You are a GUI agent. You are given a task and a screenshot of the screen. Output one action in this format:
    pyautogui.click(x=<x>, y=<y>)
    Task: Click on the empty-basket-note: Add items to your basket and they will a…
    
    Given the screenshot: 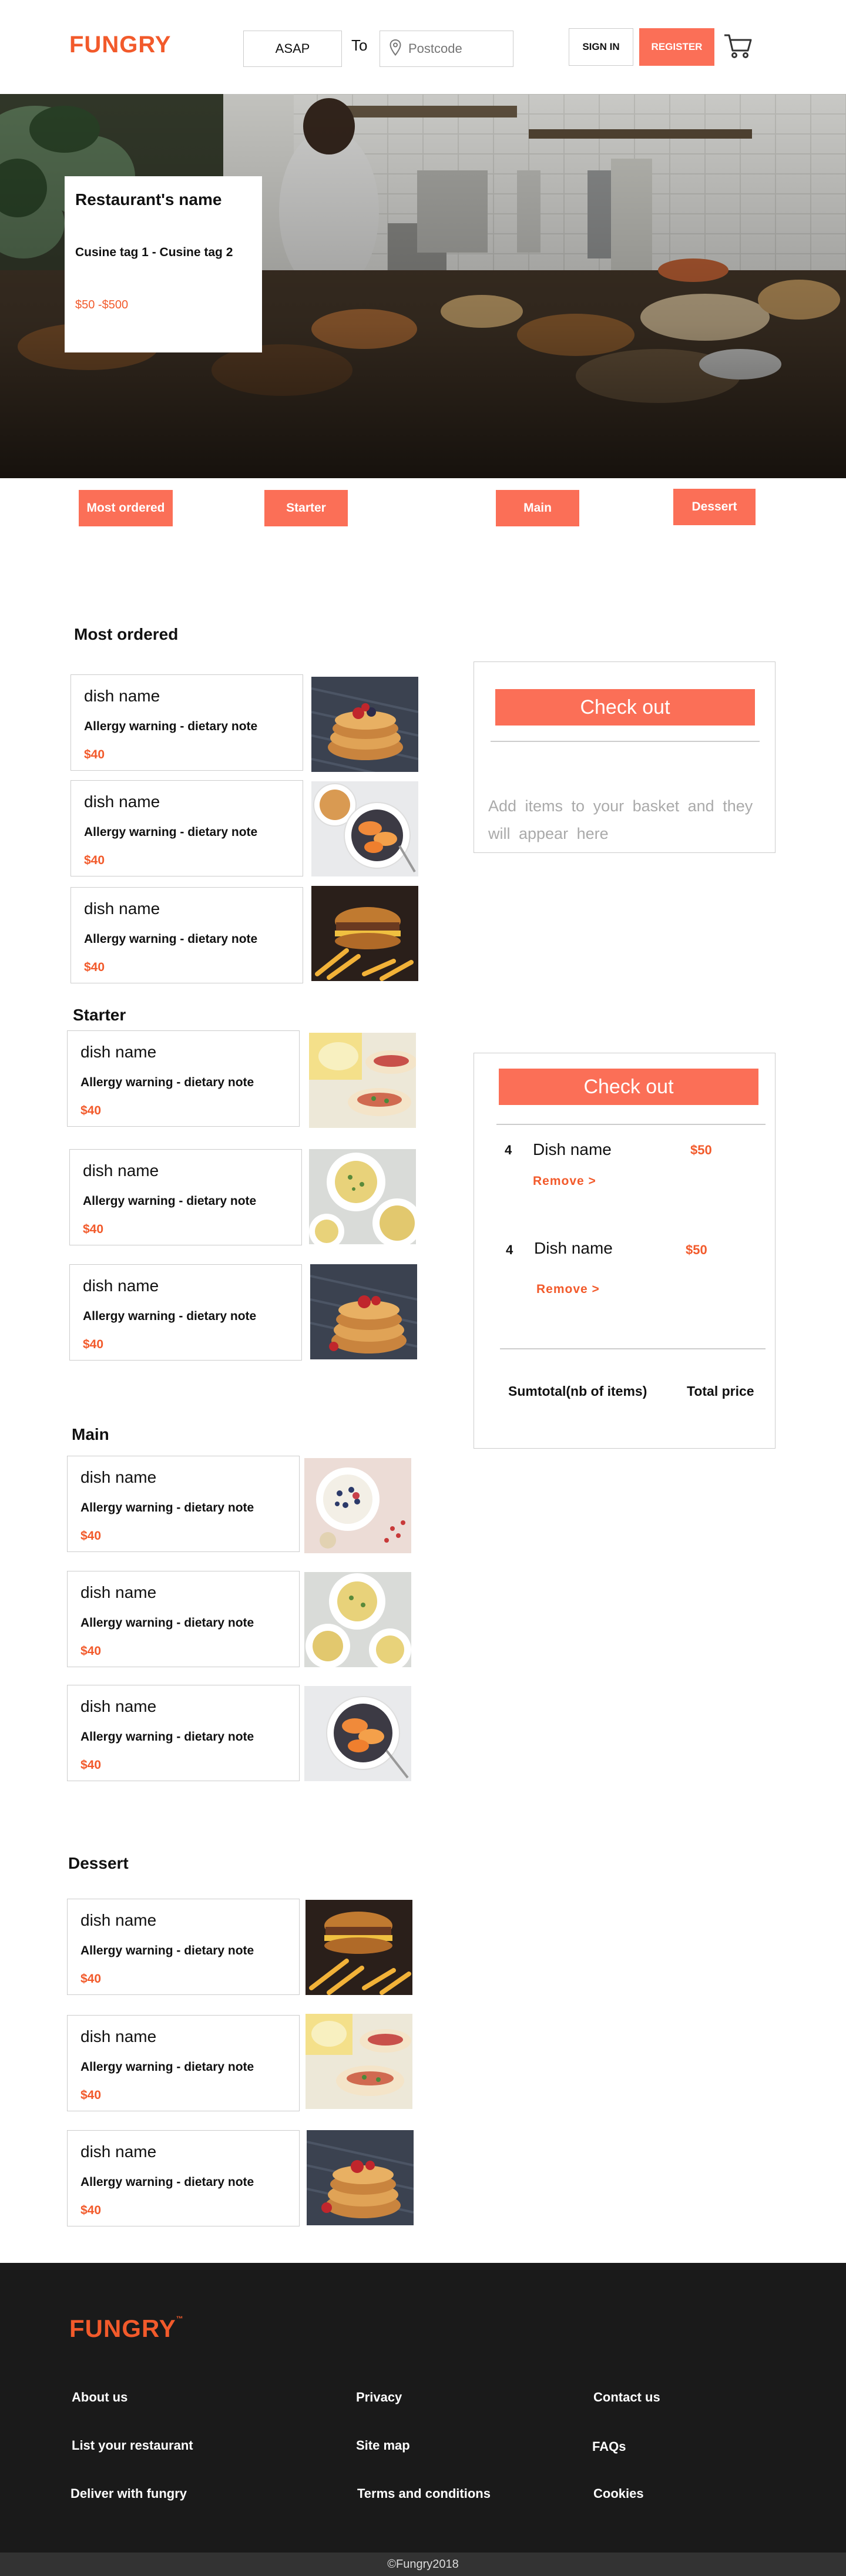 What is the action you would take?
    pyautogui.click(x=621, y=819)
    